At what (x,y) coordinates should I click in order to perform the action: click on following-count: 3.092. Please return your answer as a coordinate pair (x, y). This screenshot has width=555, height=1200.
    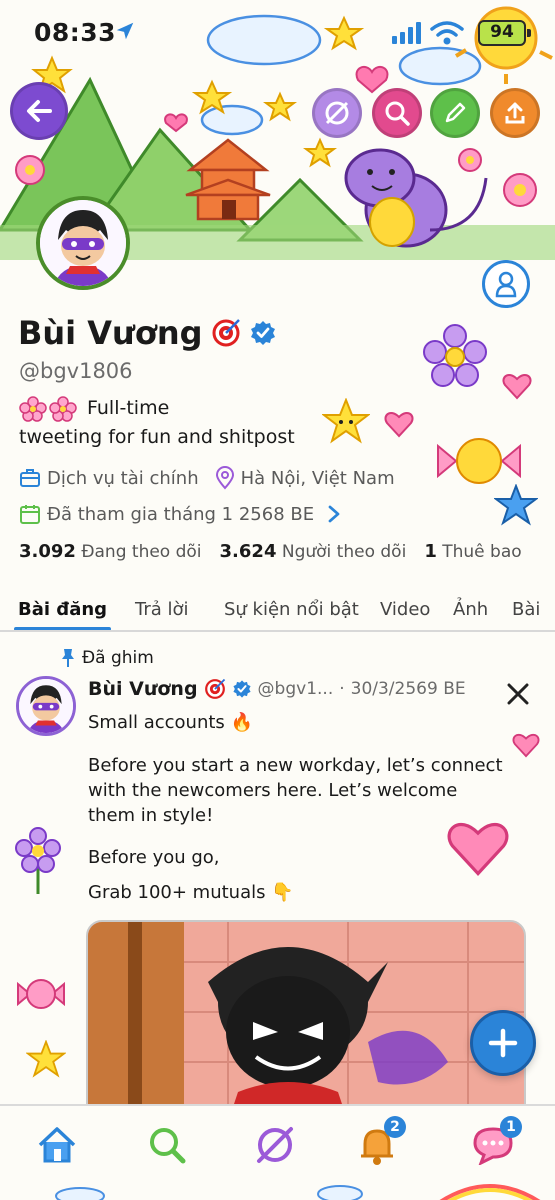
    Looking at the image, I should click on (47, 551).